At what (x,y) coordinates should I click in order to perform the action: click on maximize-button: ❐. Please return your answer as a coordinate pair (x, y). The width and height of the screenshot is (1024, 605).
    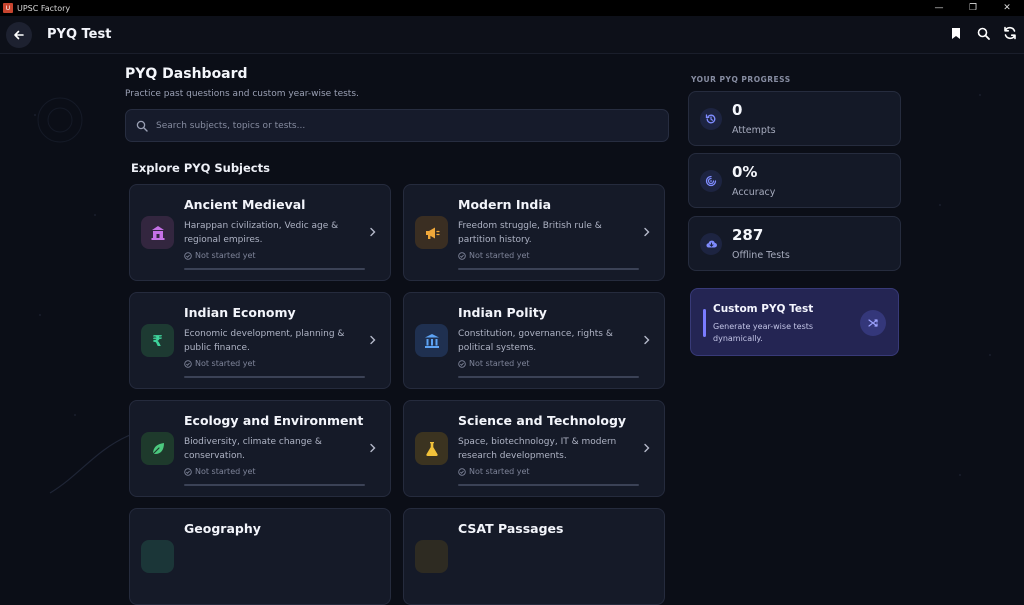
    Looking at the image, I should click on (973, 8).